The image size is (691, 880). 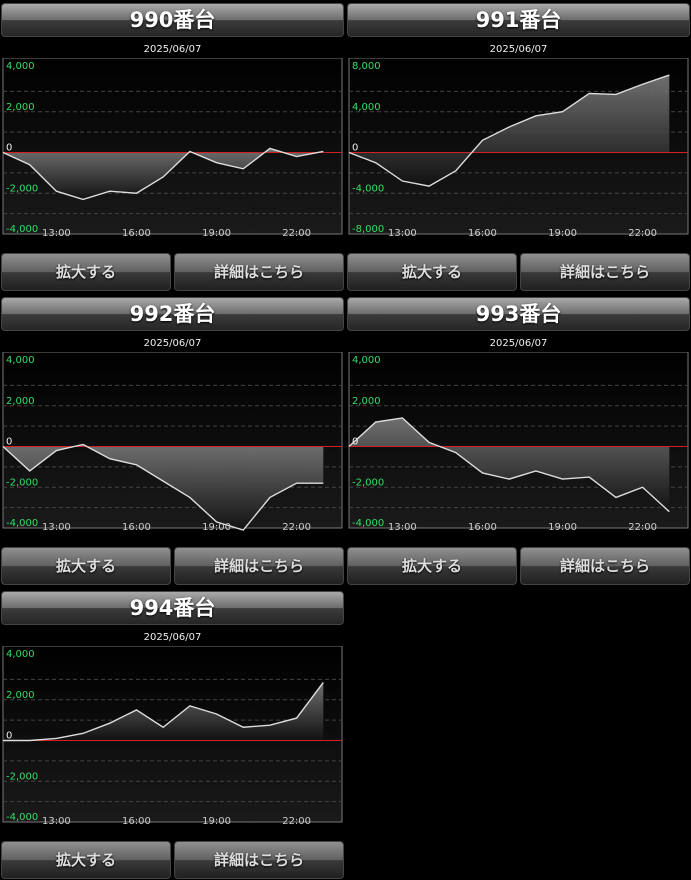 What do you see at coordinates (518, 20) in the screenshot?
I see `machine-title: 991番台` at bounding box center [518, 20].